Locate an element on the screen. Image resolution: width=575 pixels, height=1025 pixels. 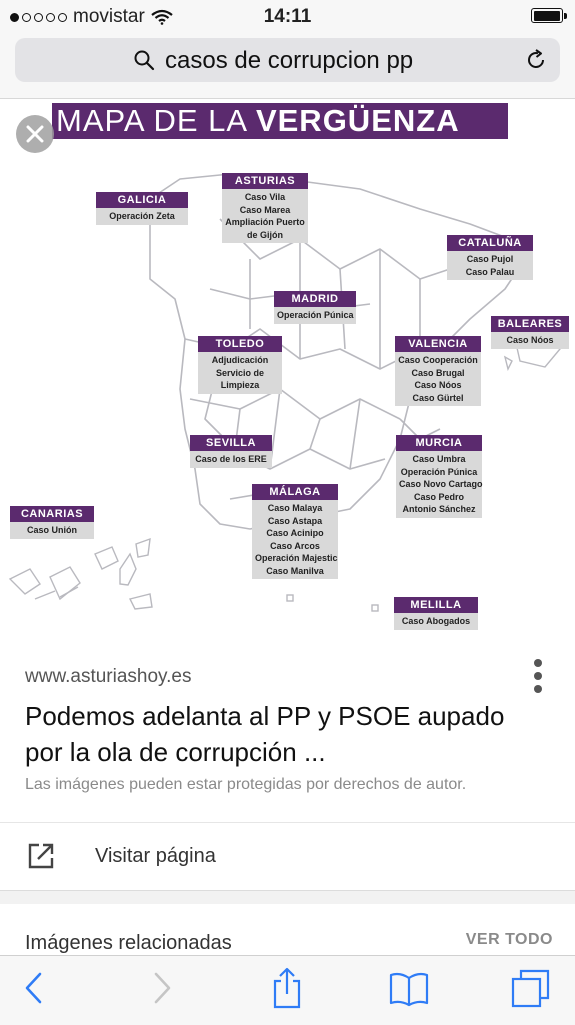
close-icon is located at coordinates (35, 134).